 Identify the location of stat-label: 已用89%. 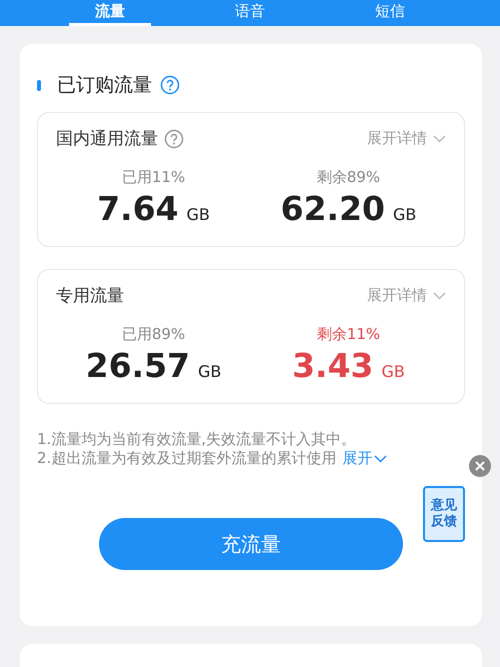
(154, 334).